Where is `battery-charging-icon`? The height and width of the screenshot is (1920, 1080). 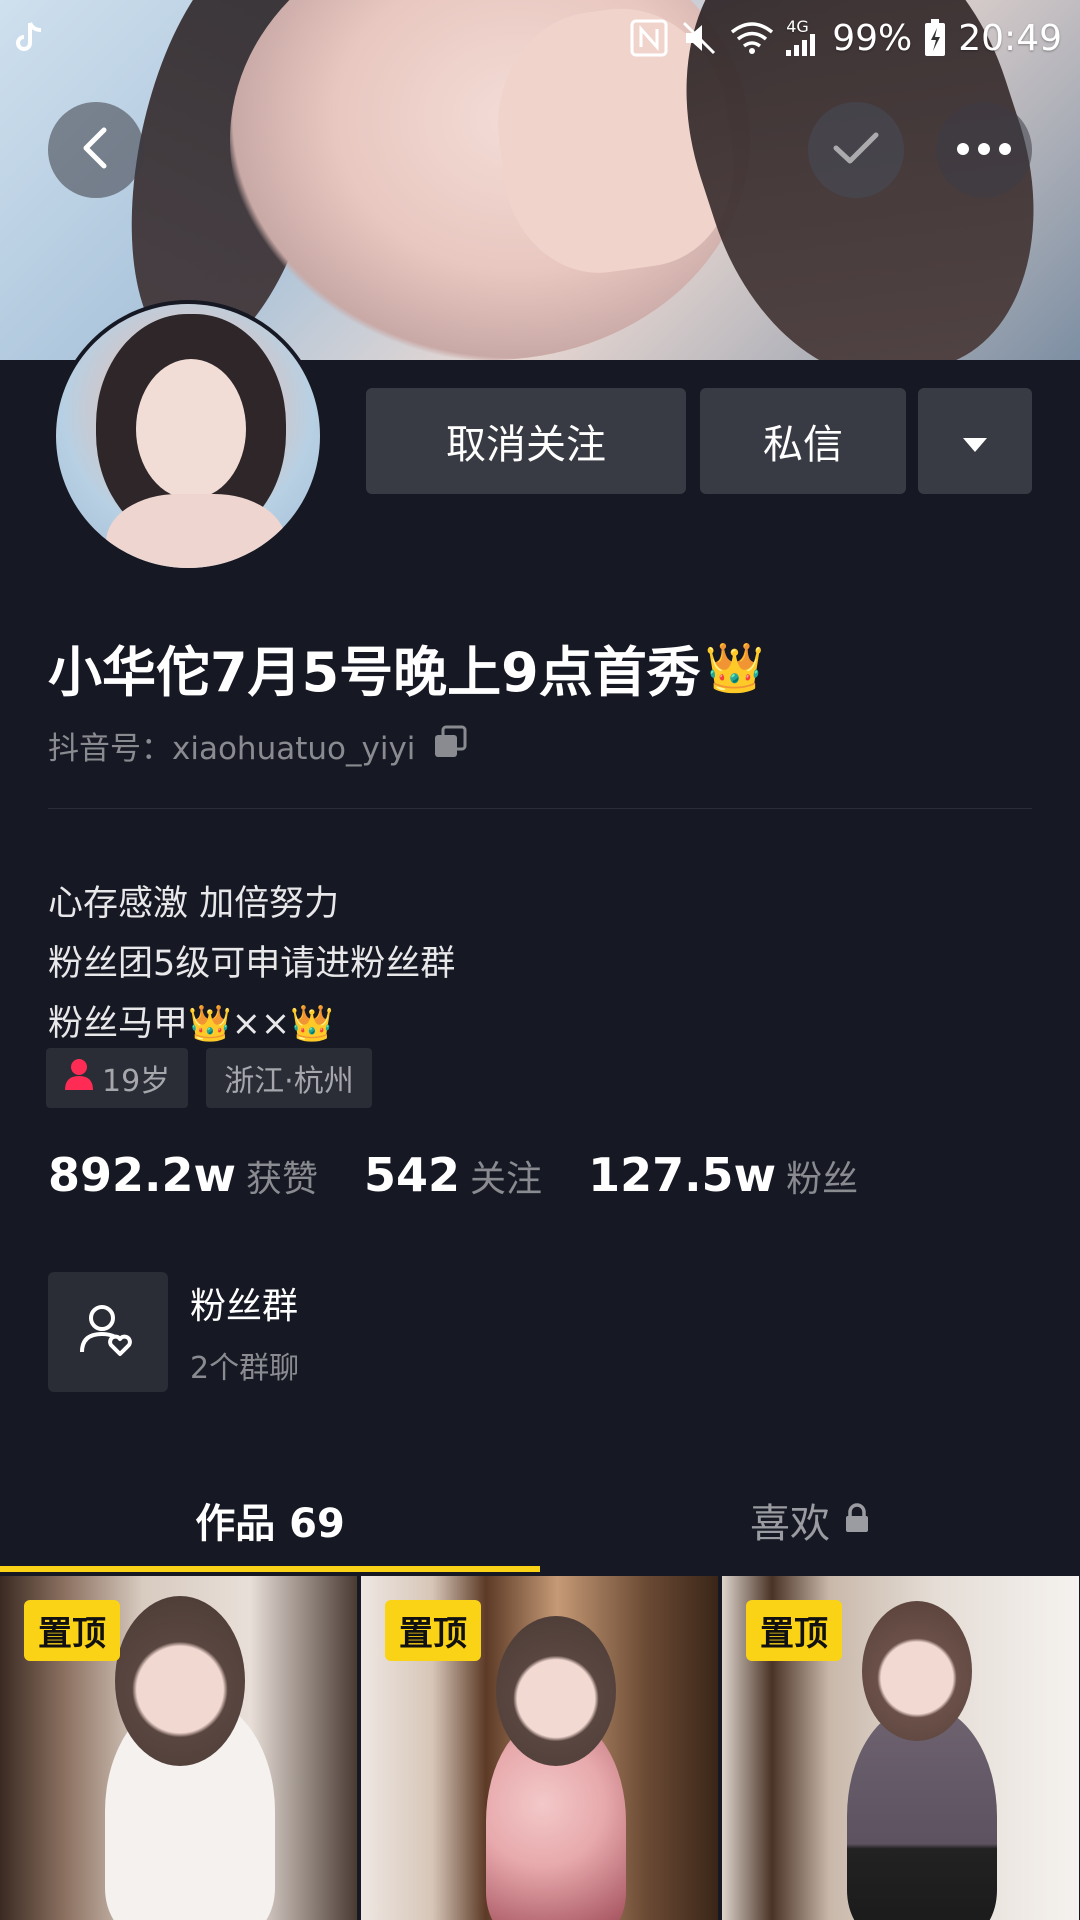 battery-charging-icon is located at coordinates (935, 38).